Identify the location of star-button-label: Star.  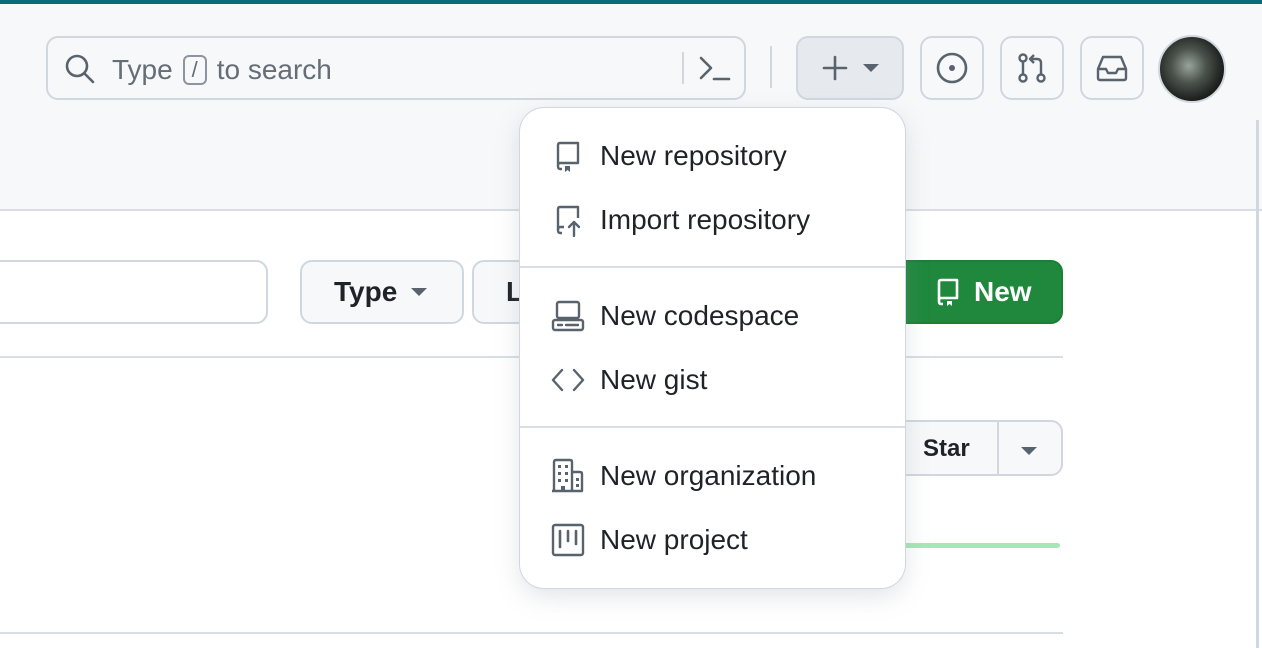
(946, 449).